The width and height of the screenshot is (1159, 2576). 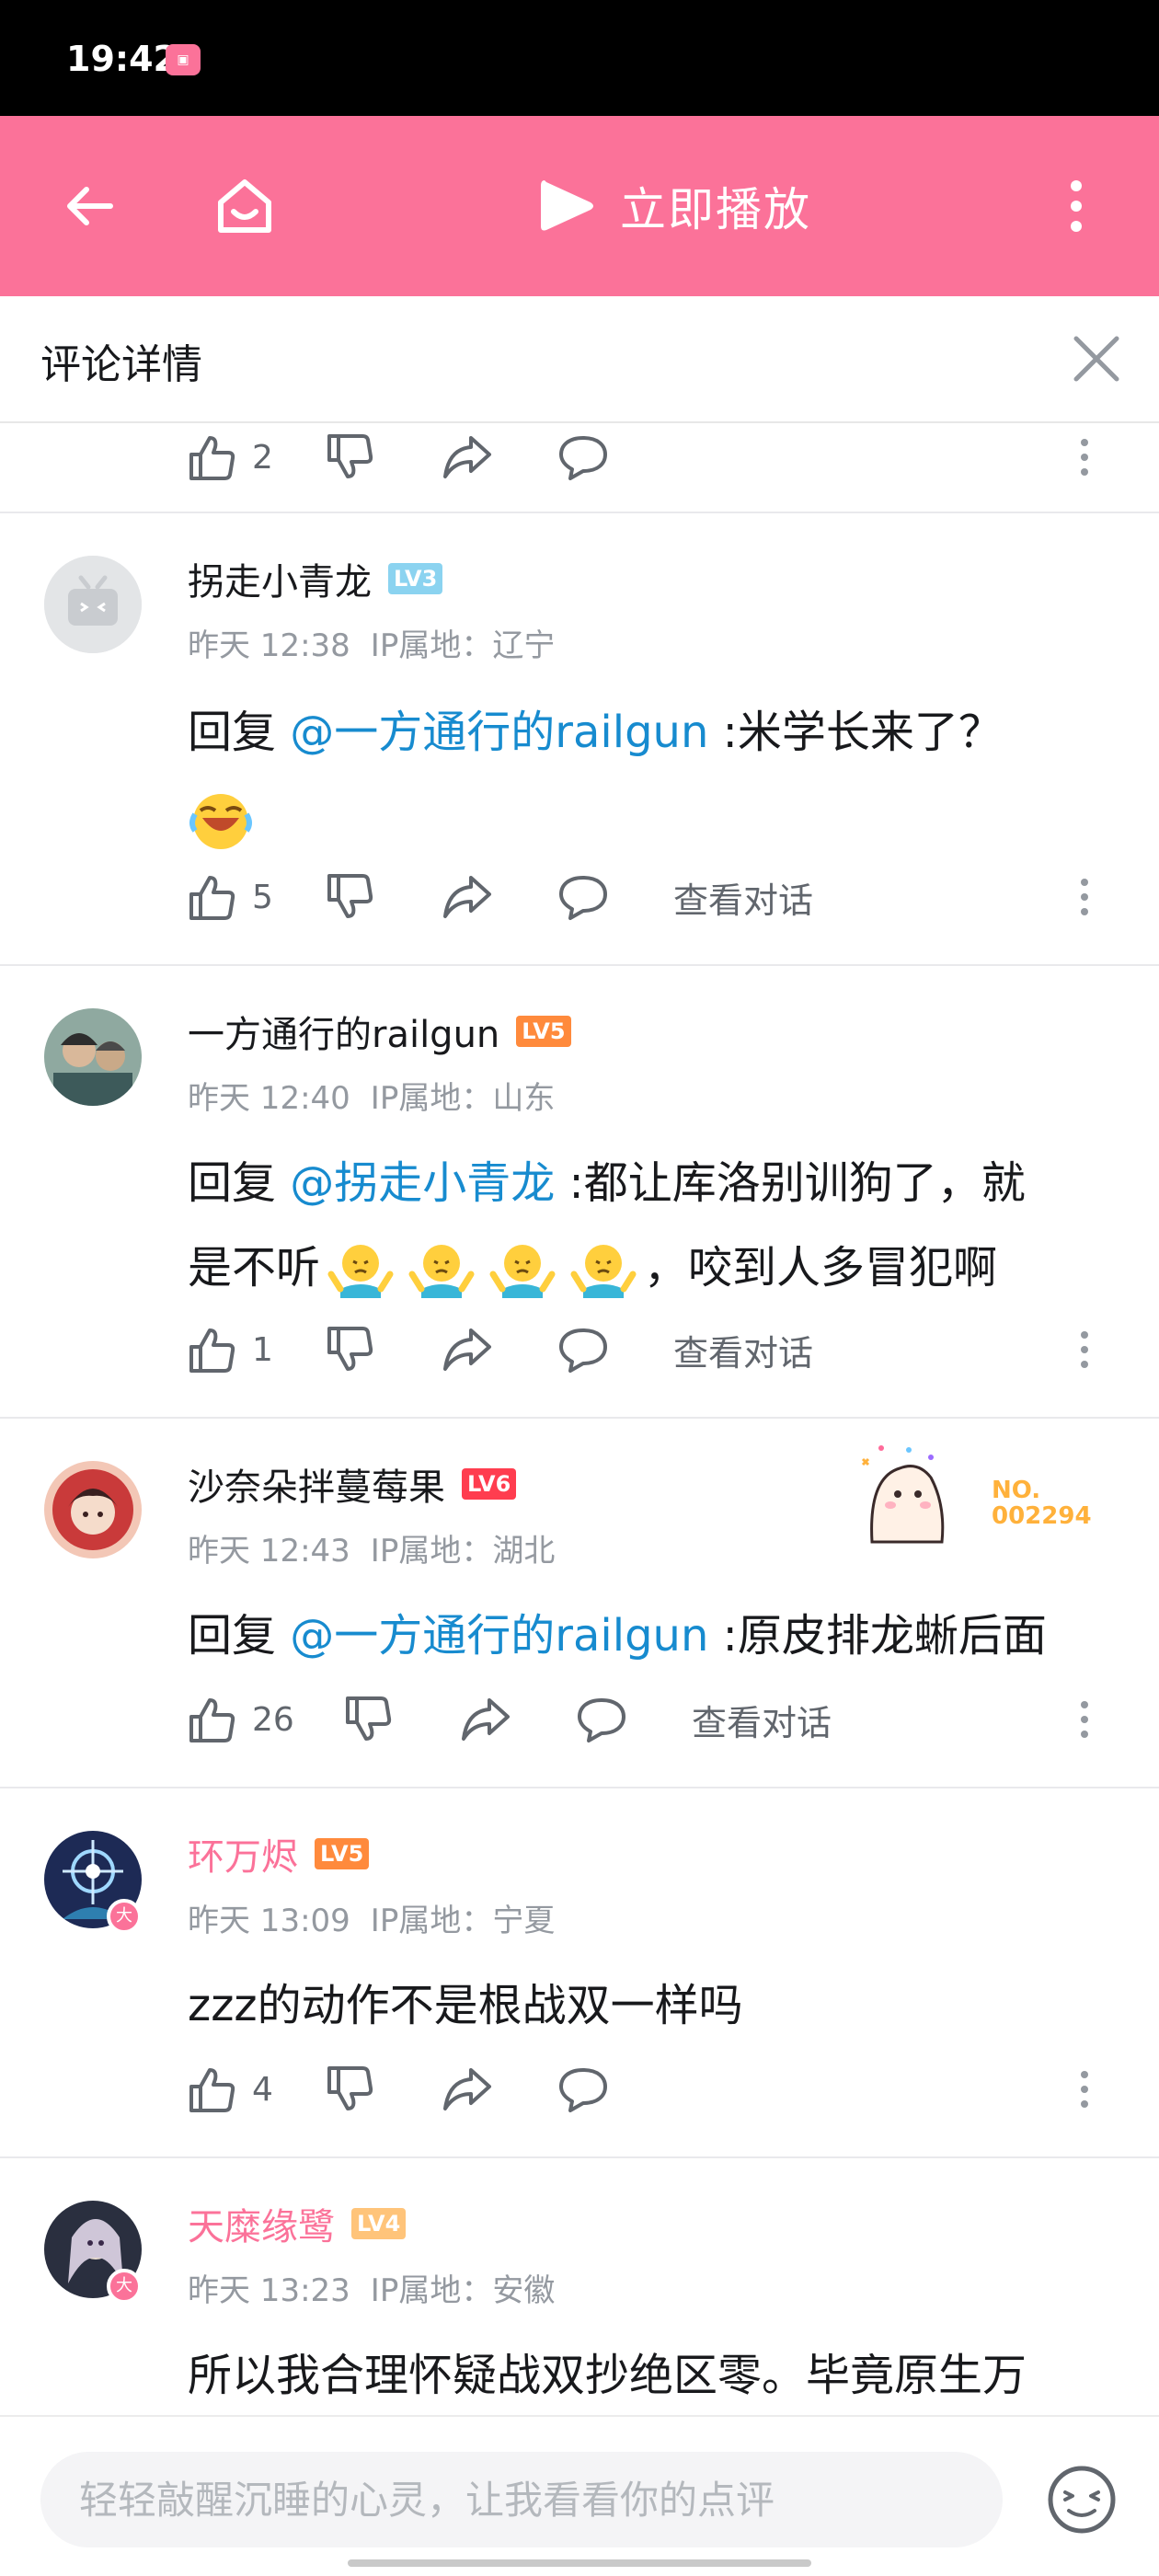 I want to click on username: 沙奈朵拌蔓莓果, so click(x=316, y=1484).